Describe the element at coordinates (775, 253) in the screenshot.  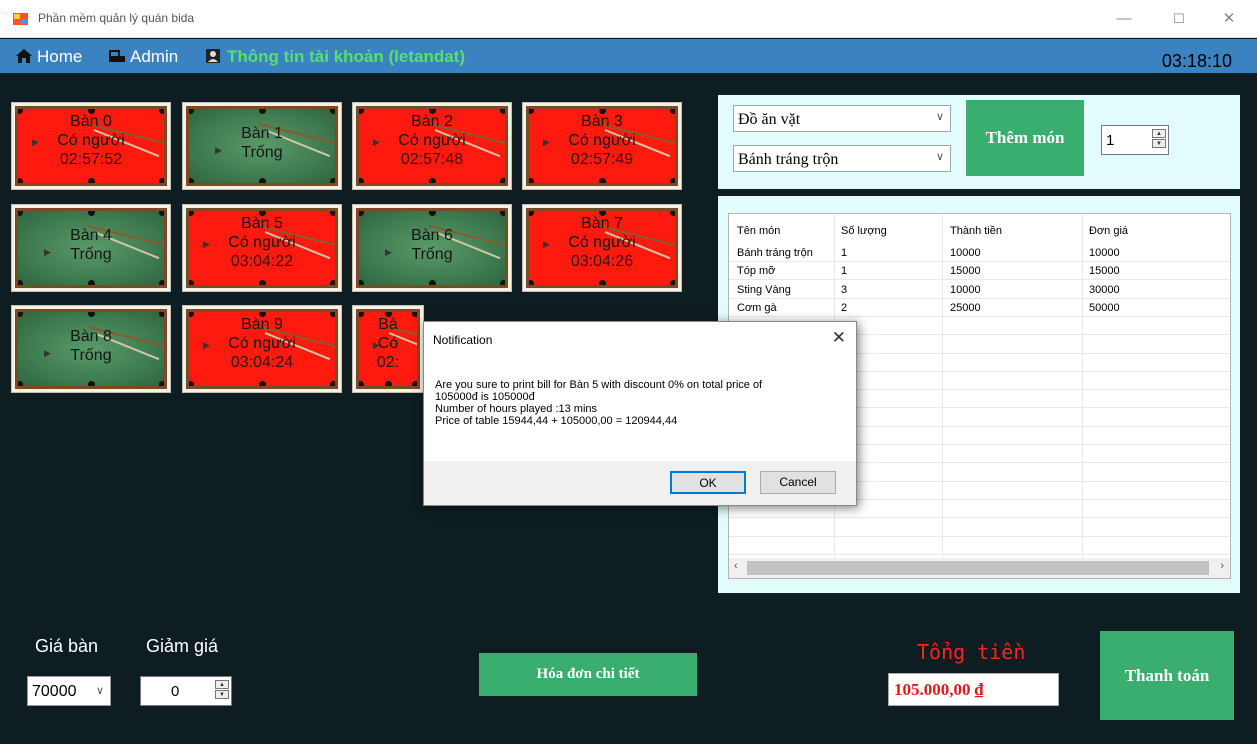
I see `table-cell: Bánh tráng trộn` at that location.